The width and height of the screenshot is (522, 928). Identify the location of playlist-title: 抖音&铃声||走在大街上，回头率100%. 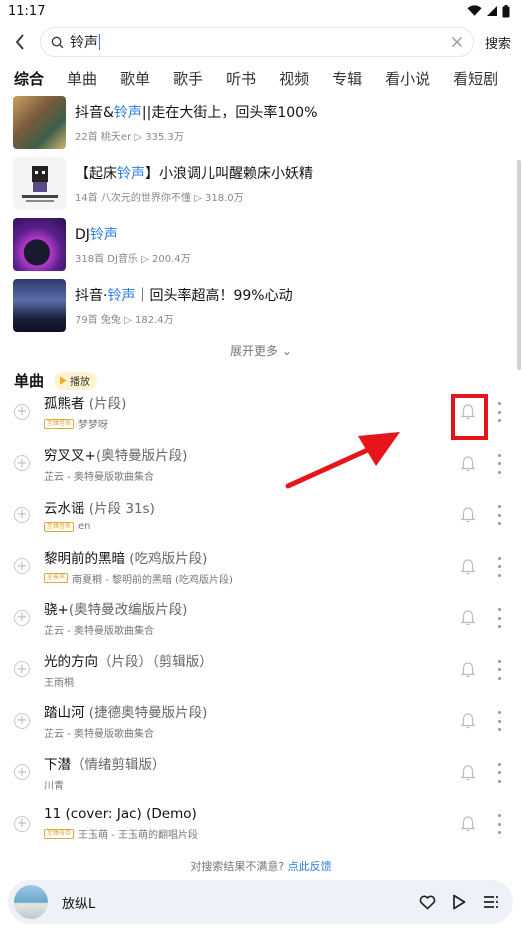
(196, 113).